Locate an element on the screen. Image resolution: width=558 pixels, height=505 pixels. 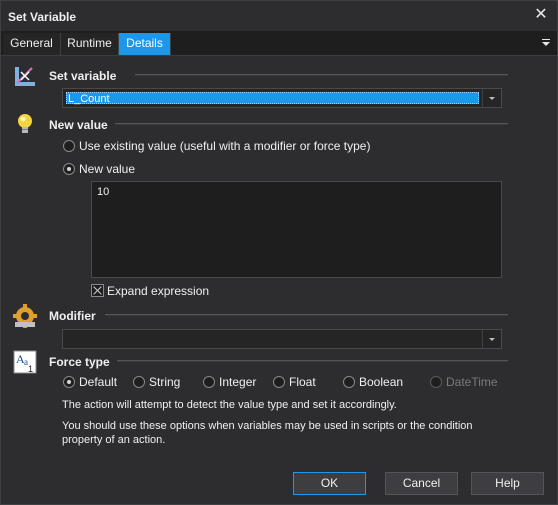
force-type-default-radio is located at coordinates (69, 382).